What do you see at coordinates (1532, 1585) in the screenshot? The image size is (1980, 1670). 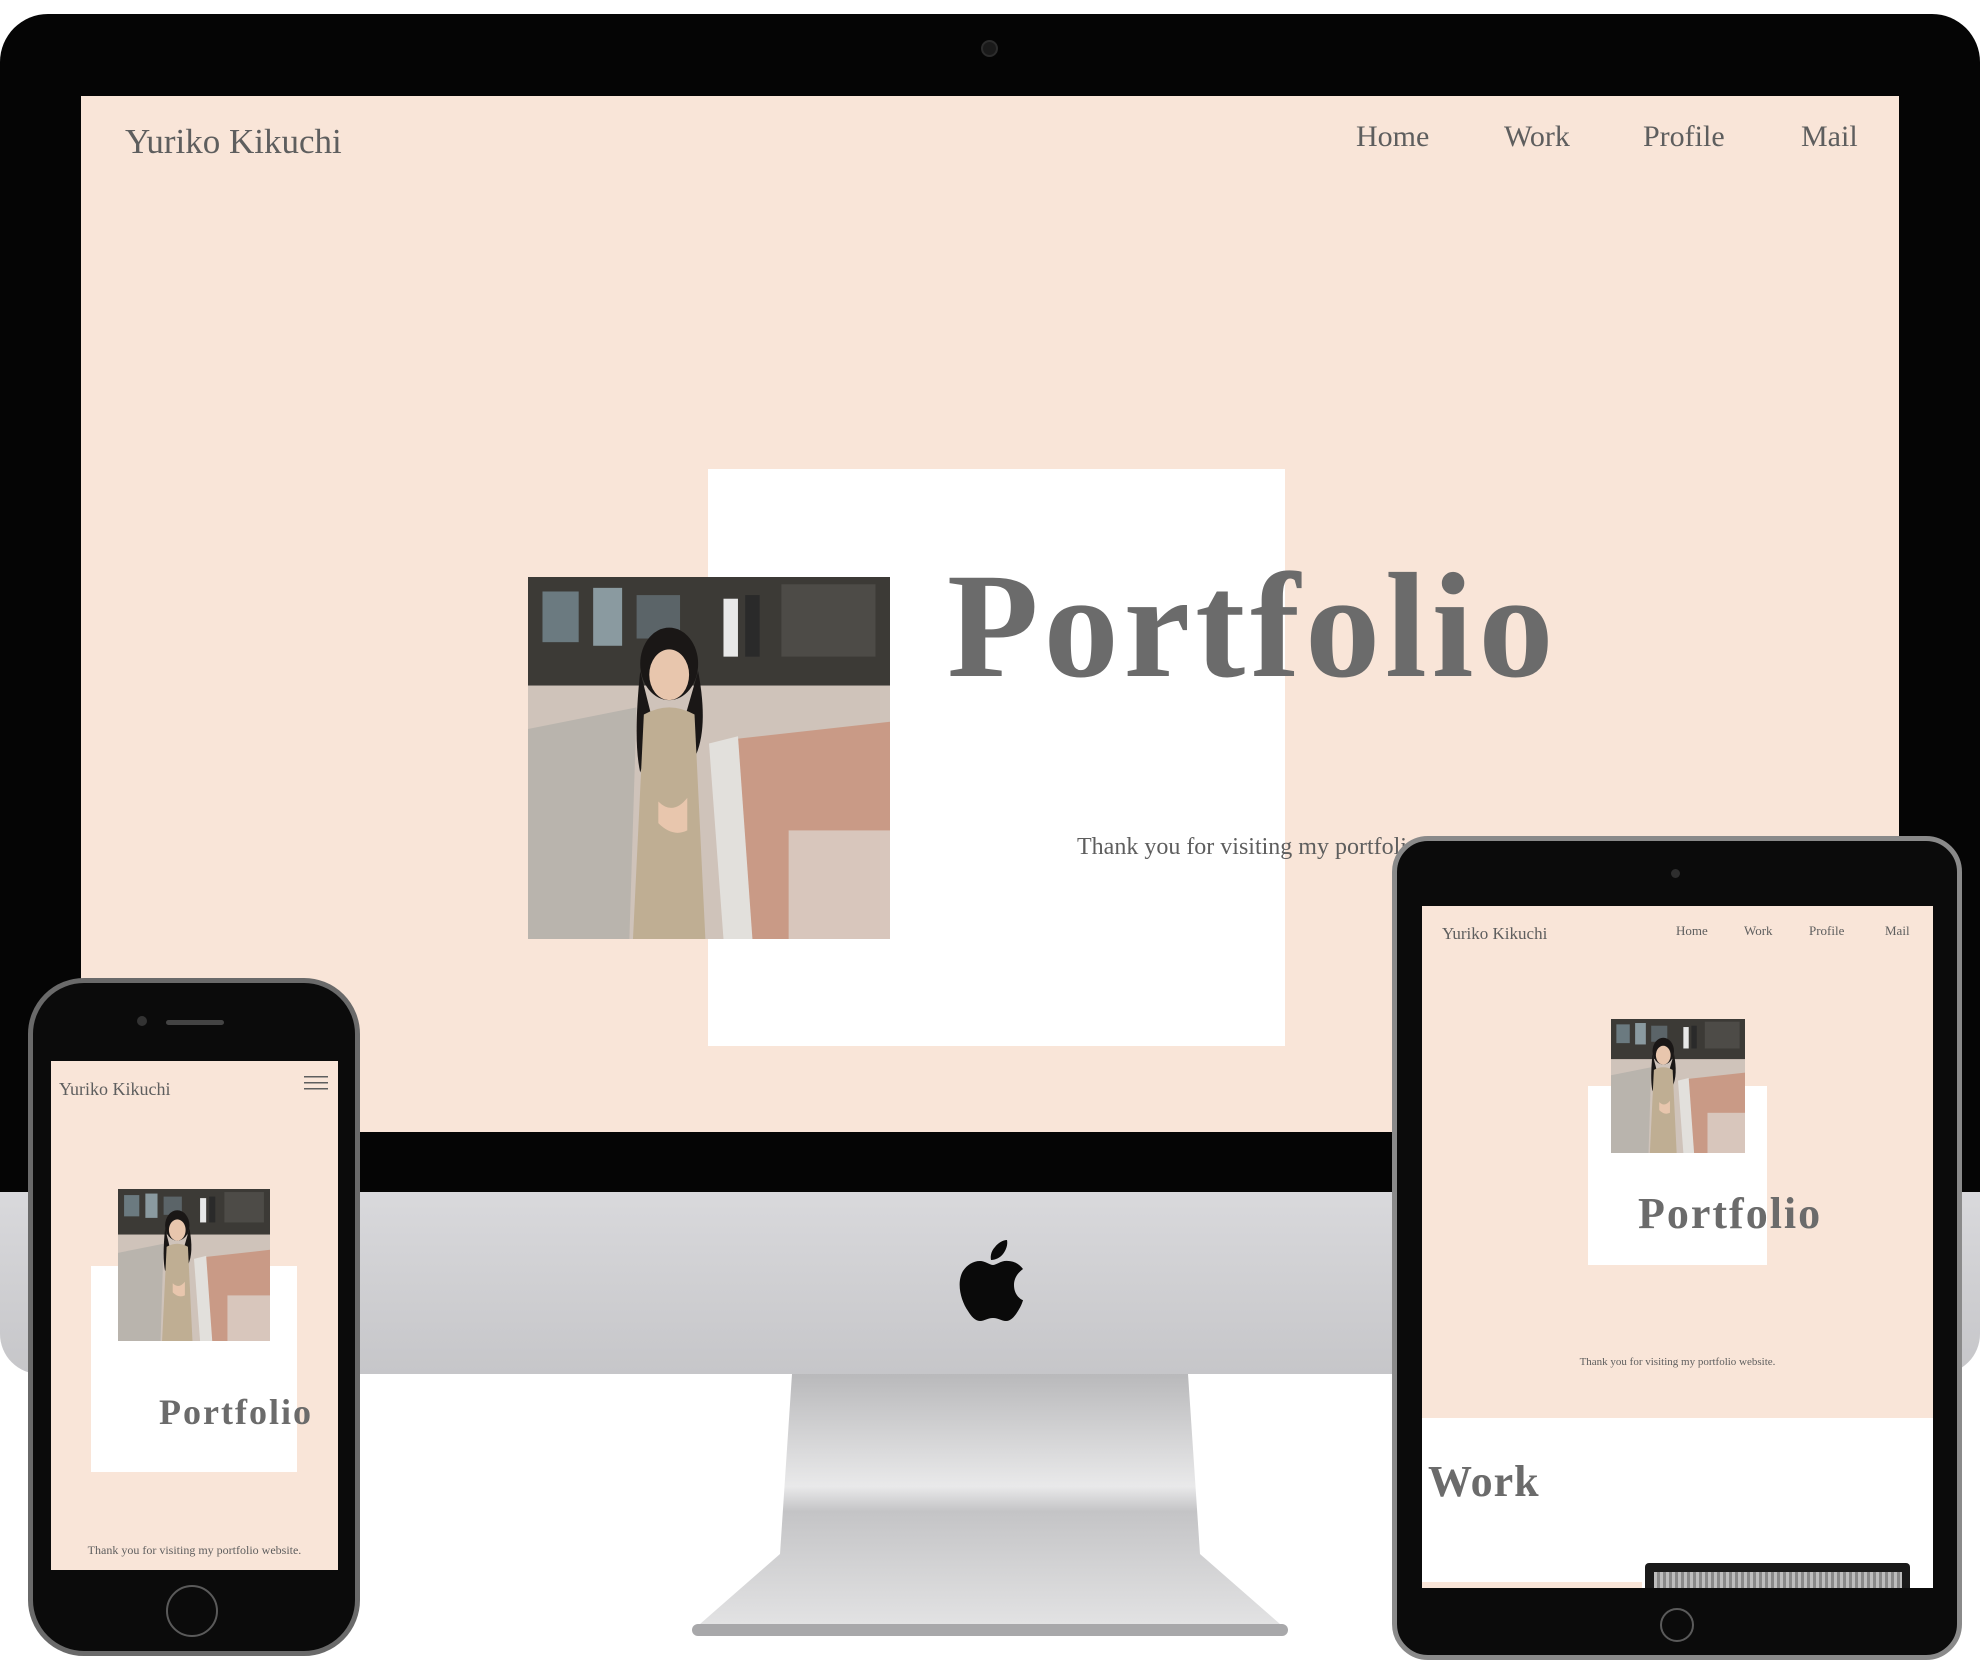 I see `work-section-divider` at bounding box center [1532, 1585].